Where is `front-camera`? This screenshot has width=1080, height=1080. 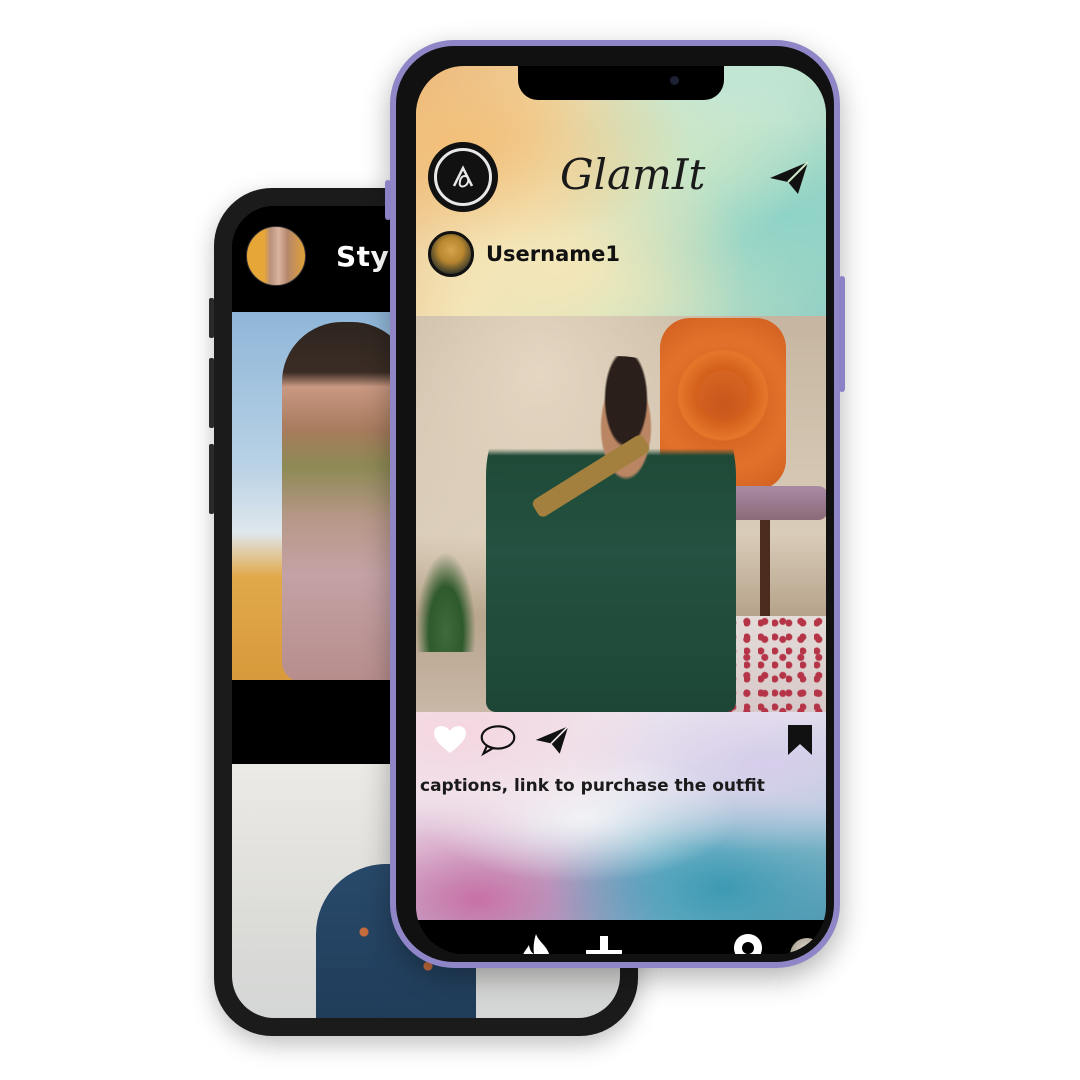
front-camera is located at coordinates (674, 80).